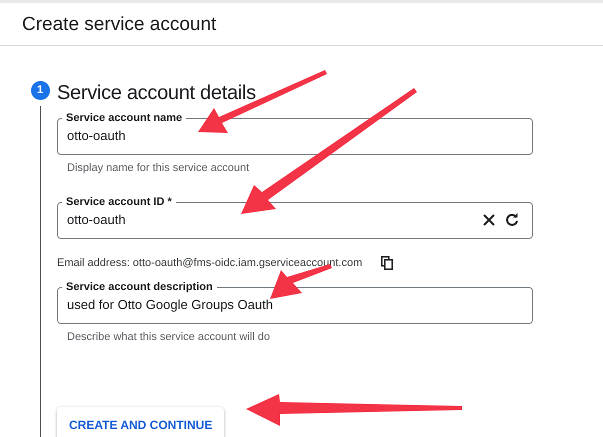 This screenshot has height=437, width=603. I want to click on field-label: Service account description, so click(139, 287).